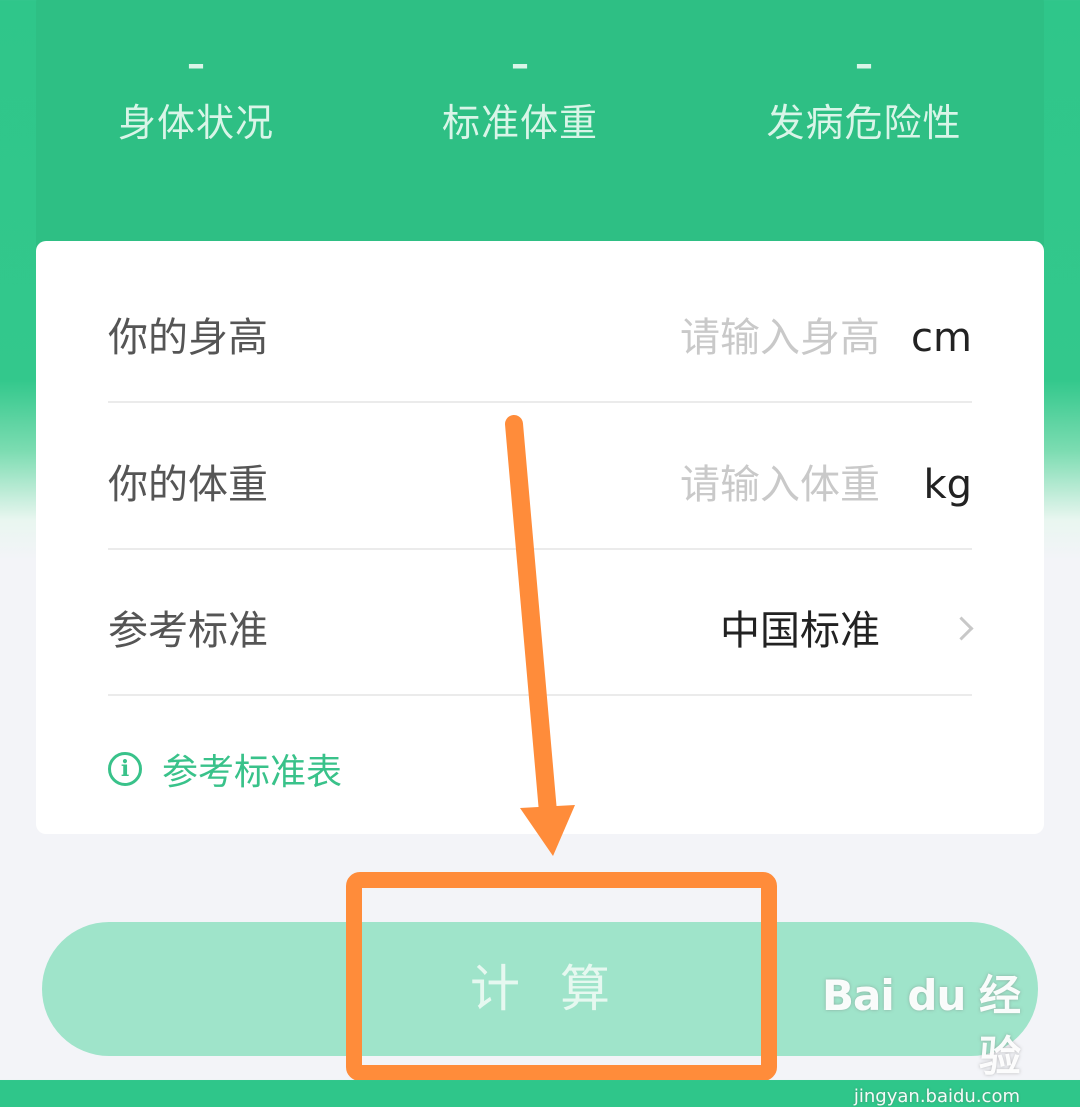 The image size is (1080, 1107). What do you see at coordinates (864, 123) in the screenshot?
I see `stat-label: 发病危险性` at bounding box center [864, 123].